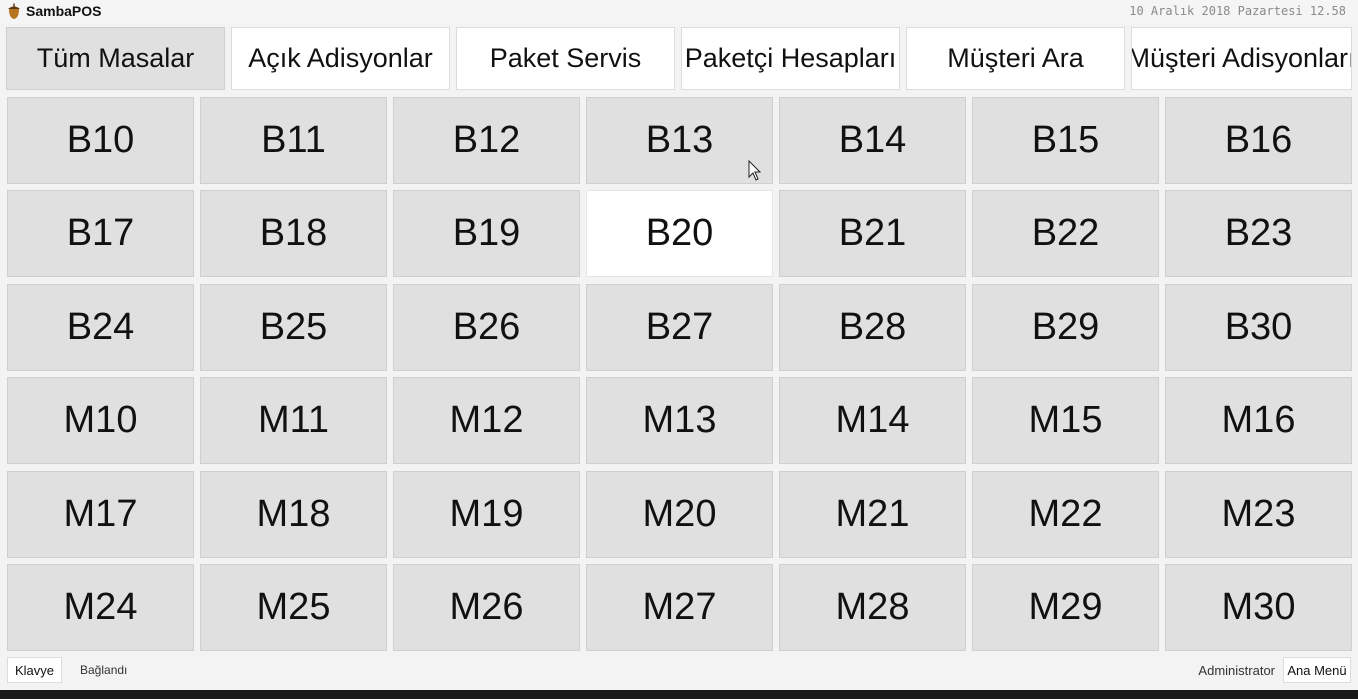  What do you see at coordinates (486, 233) in the screenshot?
I see `table-button-b19: B19` at bounding box center [486, 233].